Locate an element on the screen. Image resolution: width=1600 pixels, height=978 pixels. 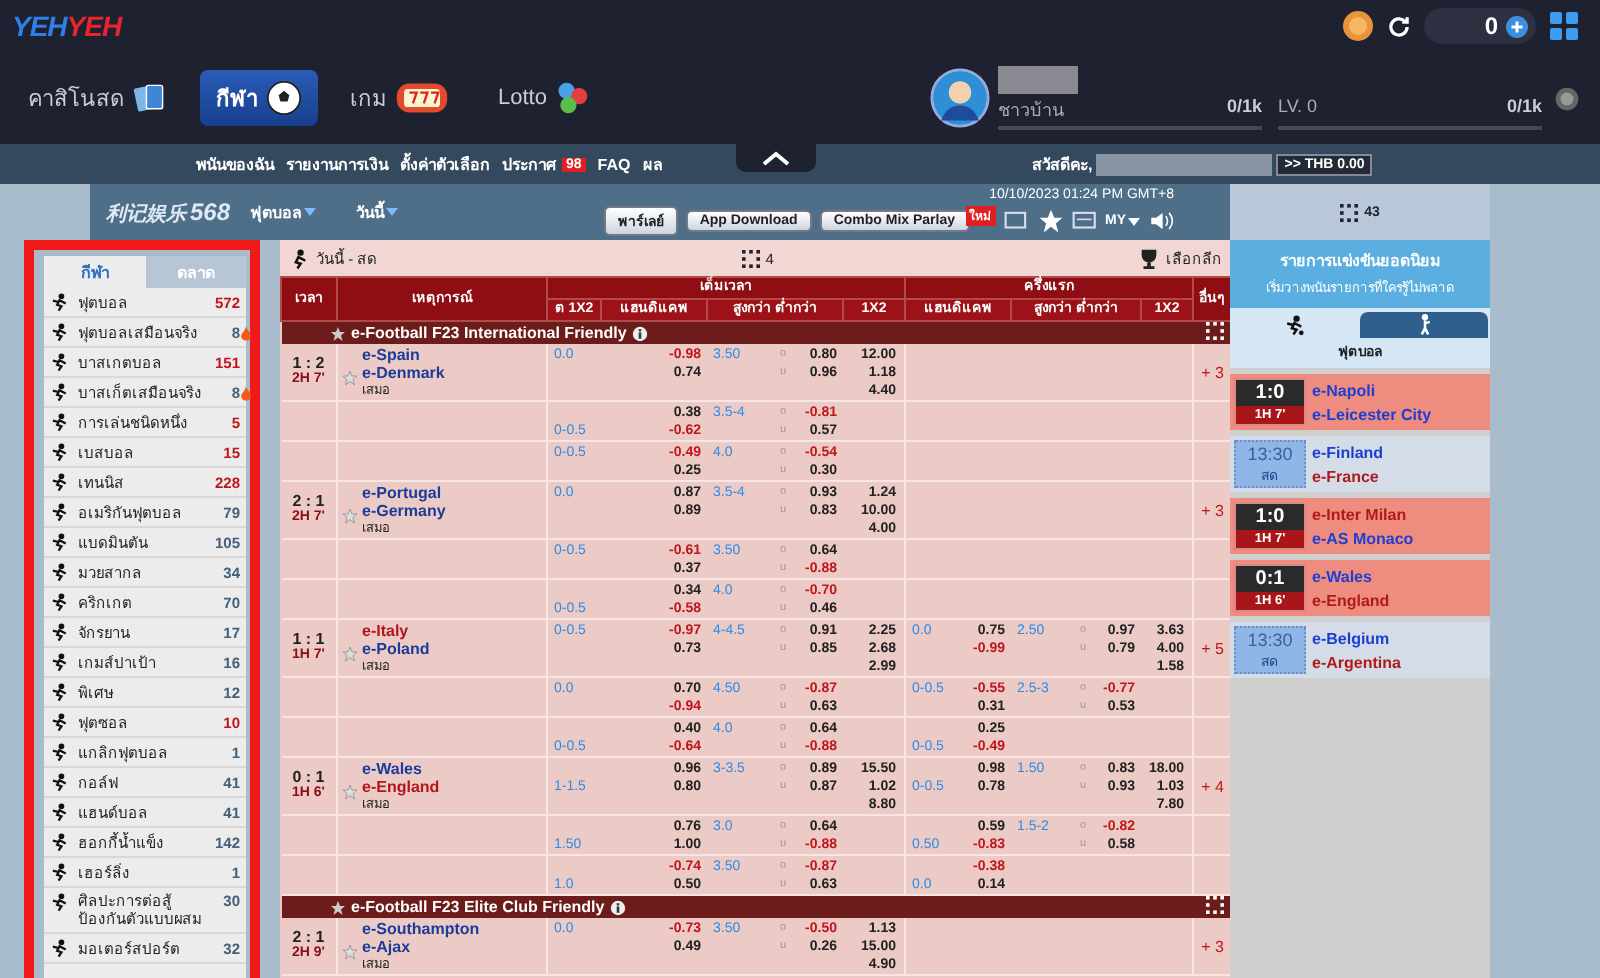
menu-link: พนันของฉัน is located at coordinates (235, 164).